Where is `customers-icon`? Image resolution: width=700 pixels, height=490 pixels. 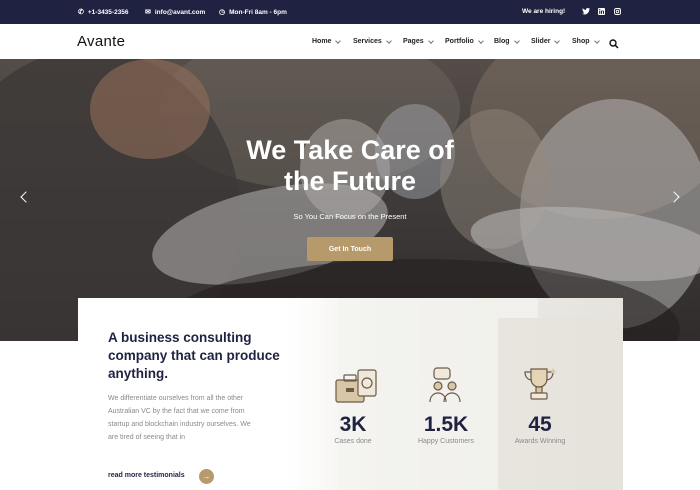 customers-icon is located at coordinates (445, 387).